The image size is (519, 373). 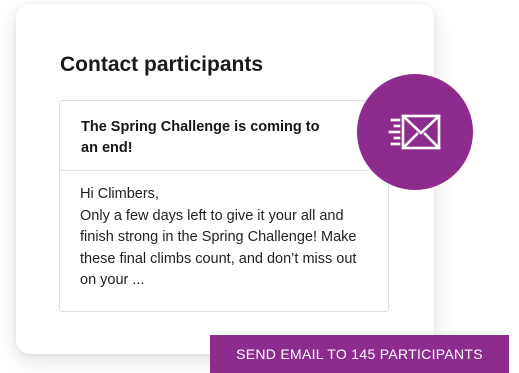 What do you see at coordinates (119, 194) in the screenshot?
I see `message-greeting: Hi Climbers,` at bounding box center [119, 194].